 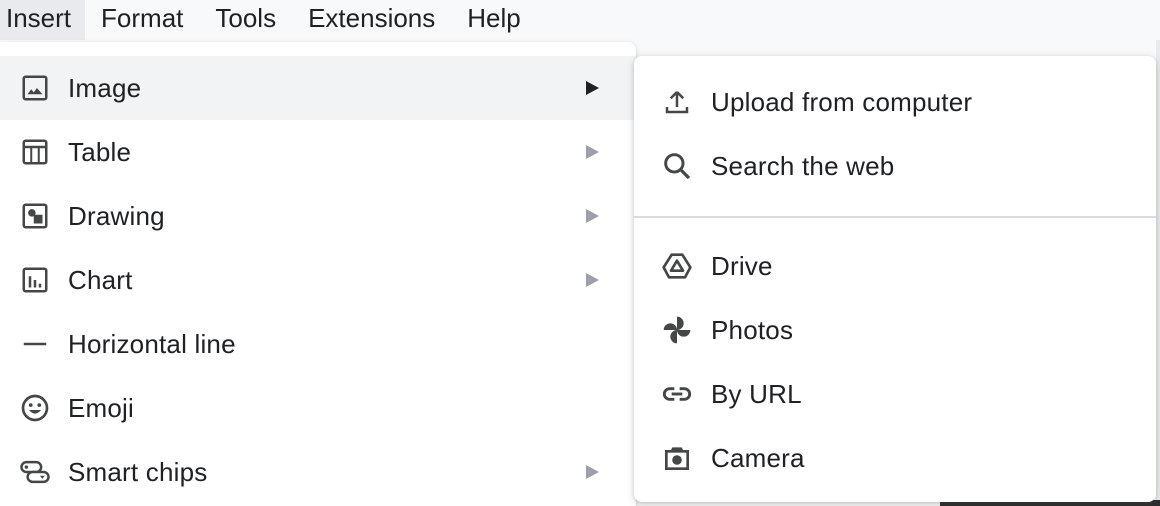 I want to click on submenu-item-label: Search the web, so click(x=803, y=165).